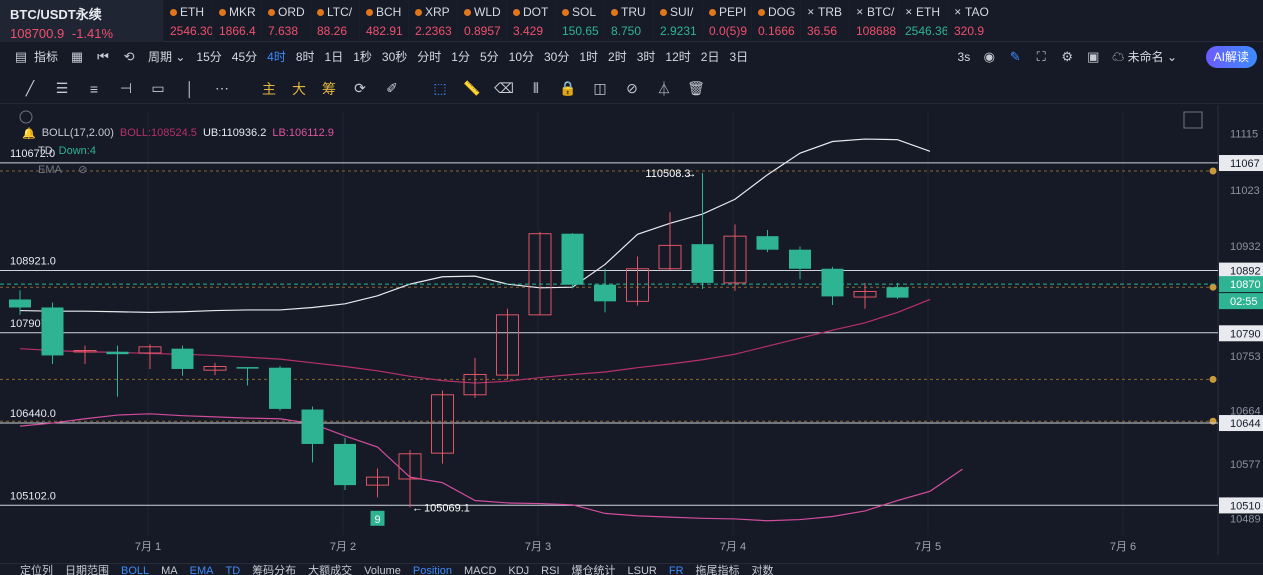  Describe the element at coordinates (518, 569) in the screenshot. I see `indicator-tab: KDJ` at that location.